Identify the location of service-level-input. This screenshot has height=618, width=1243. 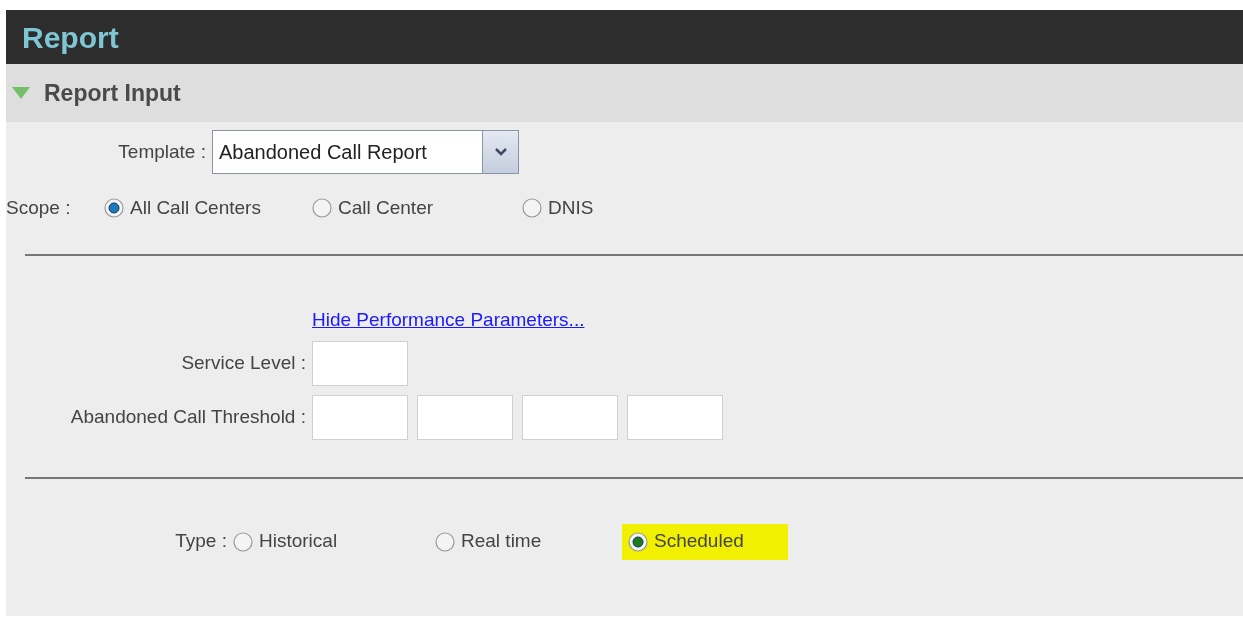
(360, 363).